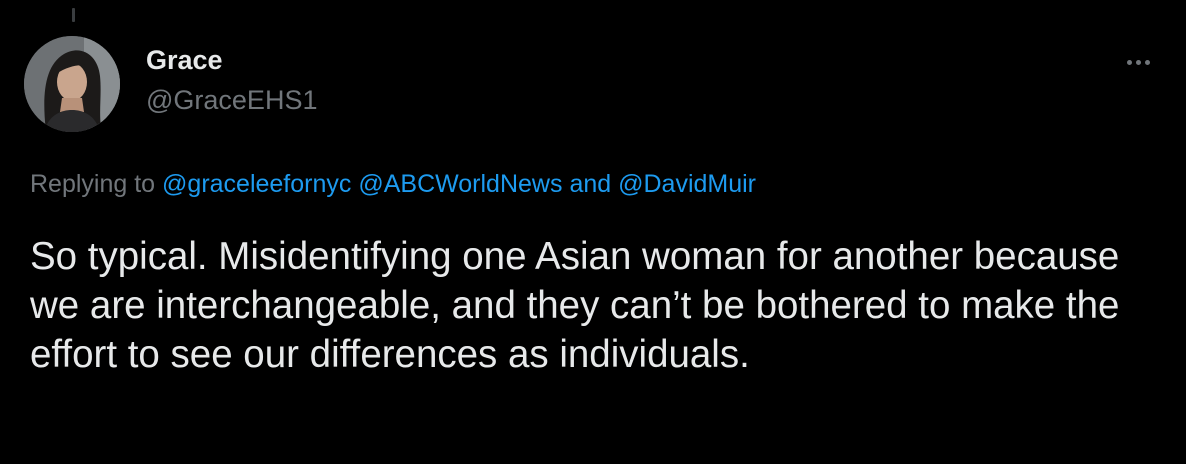 Image resolution: width=1186 pixels, height=464 pixels. I want to click on more-horizontal-icon, so click(1129, 62).